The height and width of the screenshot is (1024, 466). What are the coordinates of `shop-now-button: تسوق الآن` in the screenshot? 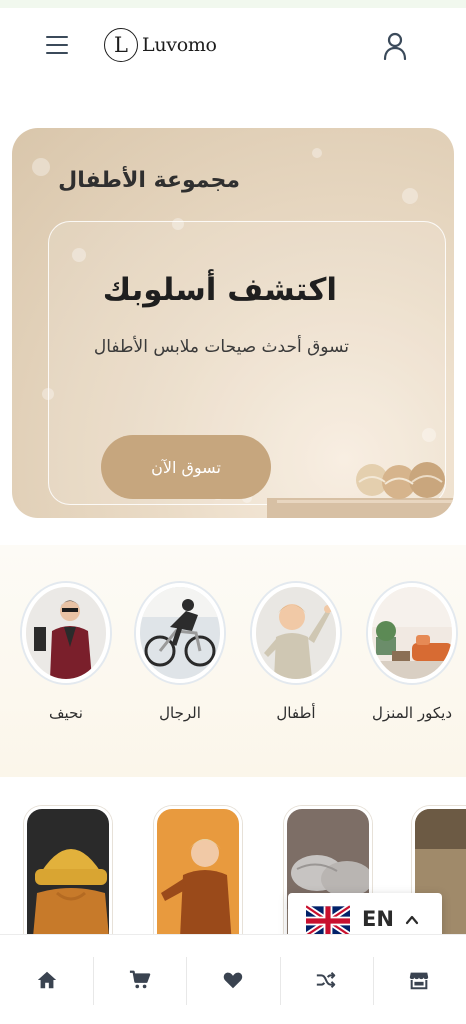 It's located at (186, 467).